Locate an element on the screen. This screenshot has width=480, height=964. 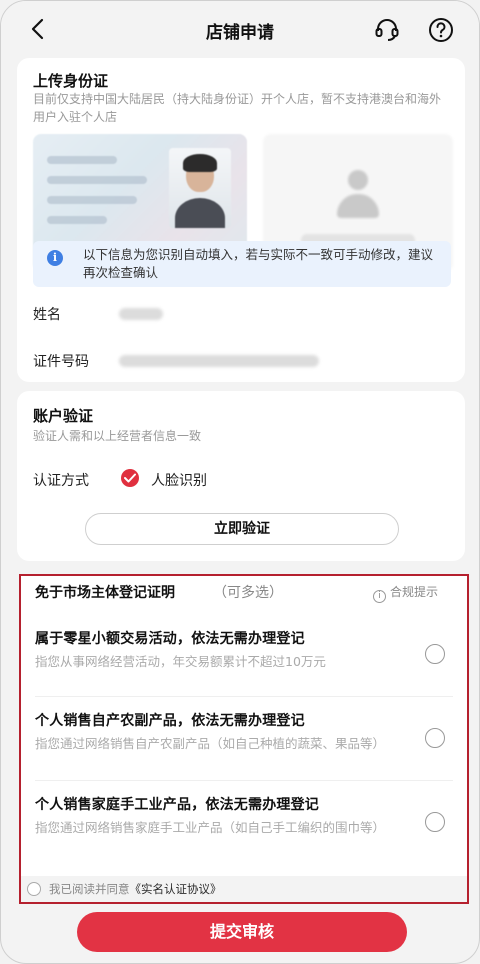
agreement-bar: 我已阅读并同意《实名认证协议》 is located at coordinates (244, 889).